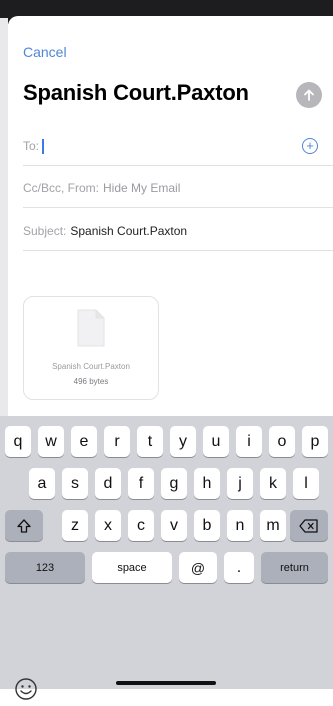  I want to click on home-indicator, so click(166, 683).